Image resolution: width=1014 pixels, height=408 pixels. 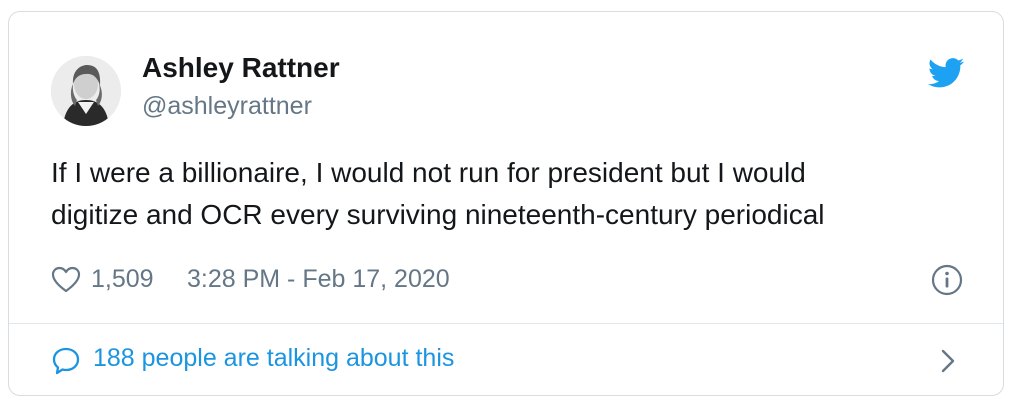 I want to click on chevron-right-icon, so click(x=948, y=361).